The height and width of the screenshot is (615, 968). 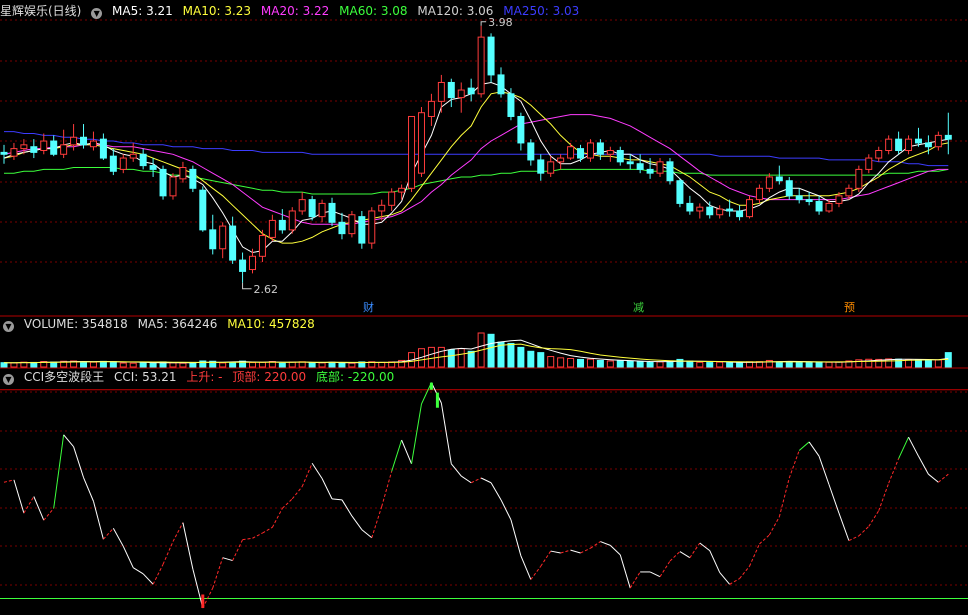 What do you see at coordinates (476, 181) in the screenshot?
I see `ma-line-ma60` at bounding box center [476, 181].